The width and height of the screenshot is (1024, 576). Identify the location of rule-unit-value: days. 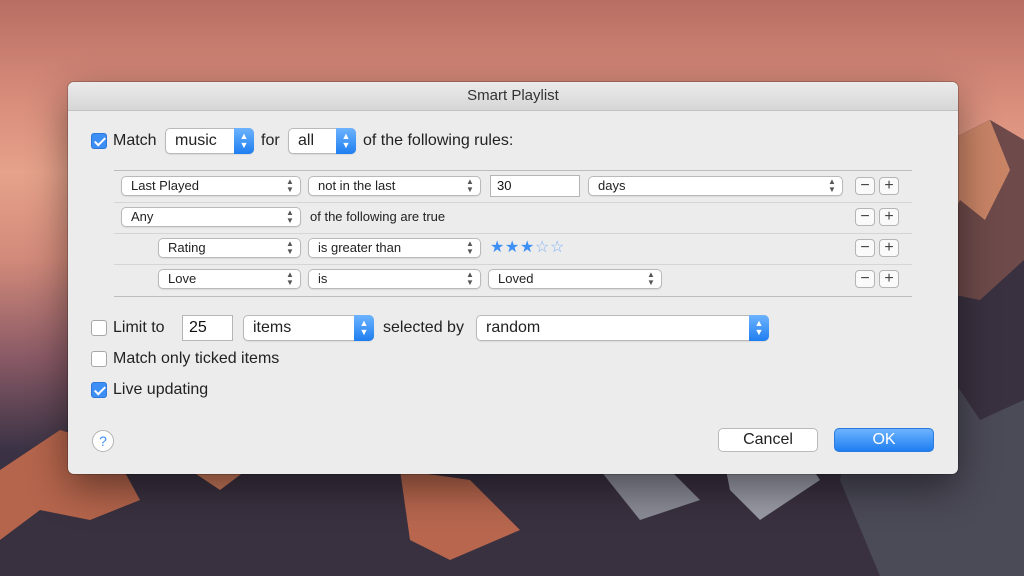
(612, 185).